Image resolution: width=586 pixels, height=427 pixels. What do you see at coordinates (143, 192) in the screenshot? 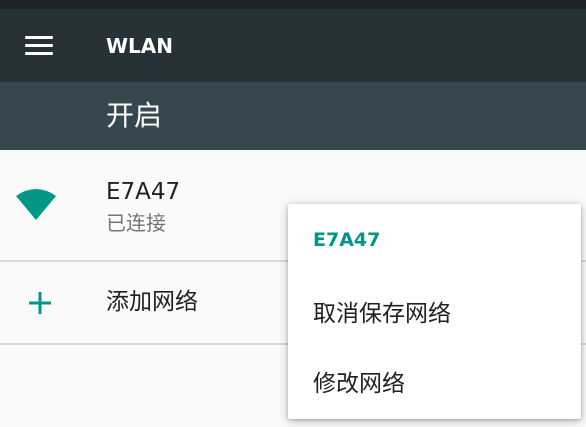
I see `network-name: E7A47` at bounding box center [143, 192].